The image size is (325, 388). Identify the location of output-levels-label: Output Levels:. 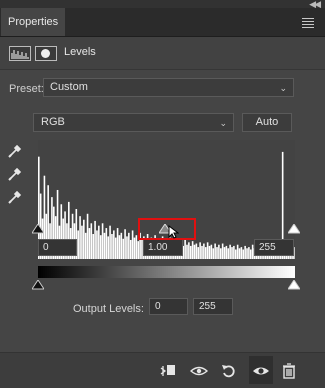
(108, 309).